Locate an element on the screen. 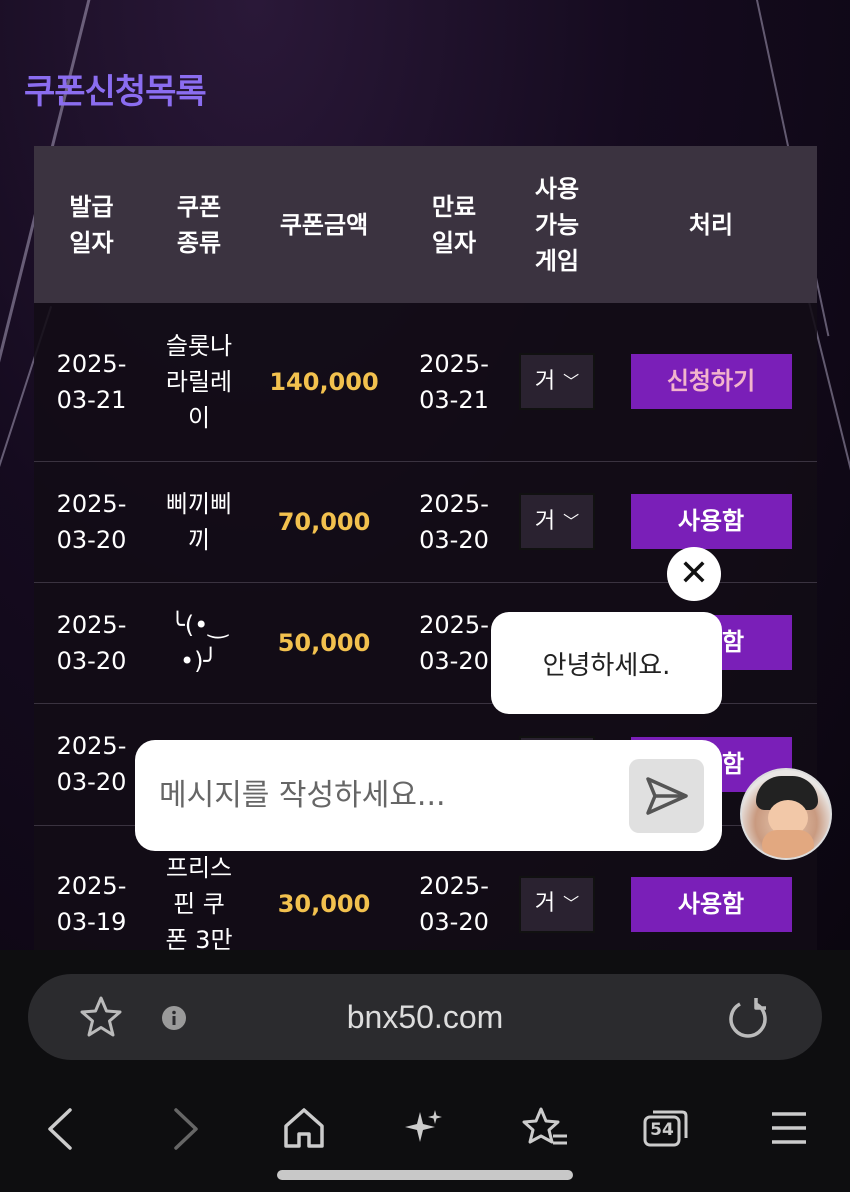 This screenshot has width=850, height=1192. cell-type: ╰(•‿ •)╯ is located at coordinates (199, 642).